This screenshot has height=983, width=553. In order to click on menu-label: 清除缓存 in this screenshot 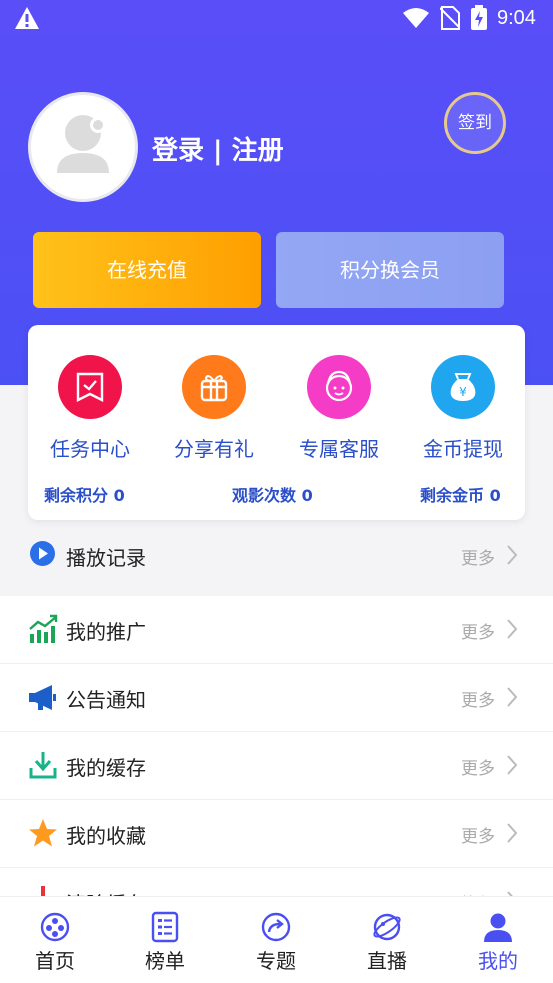, I will do `click(106, 892)`.